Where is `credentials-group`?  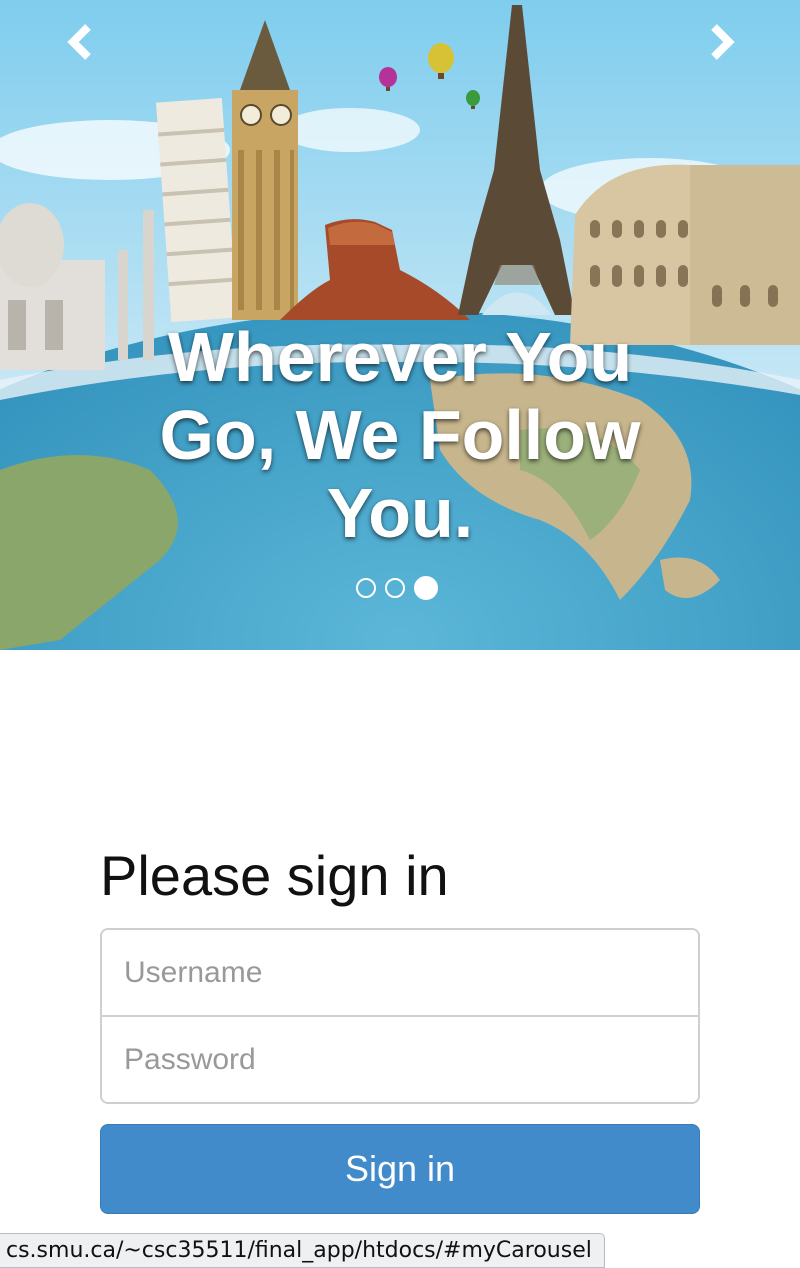
credentials-group is located at coordinates (400, 1016).